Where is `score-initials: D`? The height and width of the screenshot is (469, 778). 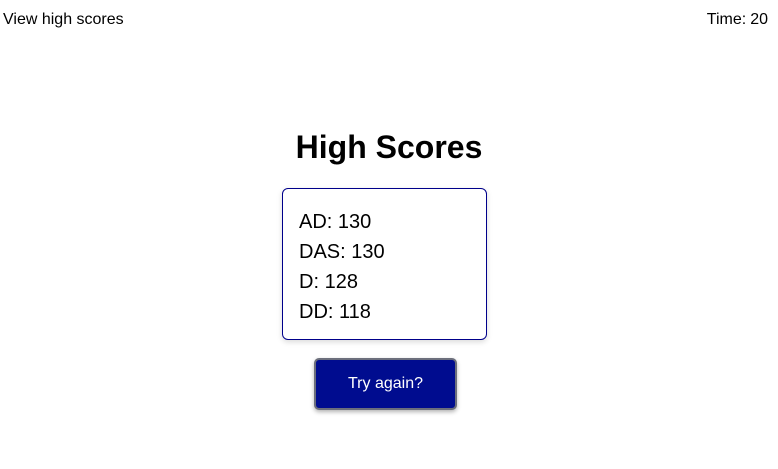 score-initials: D is located at coordinates (306, 282).